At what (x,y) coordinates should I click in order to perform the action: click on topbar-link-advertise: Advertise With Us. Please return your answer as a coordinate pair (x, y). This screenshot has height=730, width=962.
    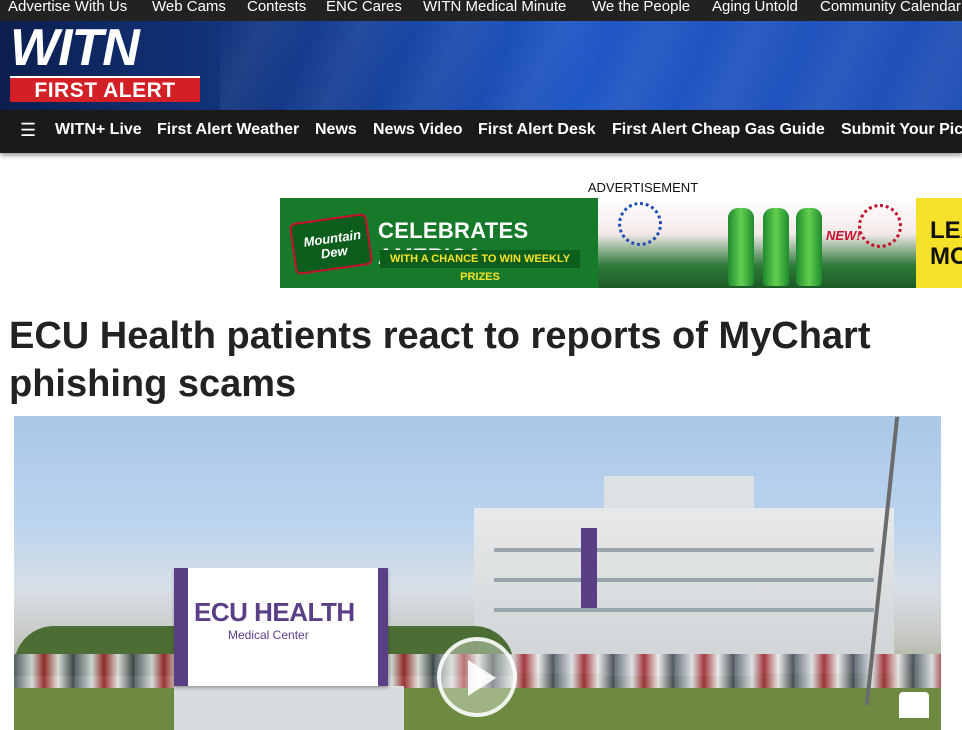
    Looking at the image, I should click on (67, 7).